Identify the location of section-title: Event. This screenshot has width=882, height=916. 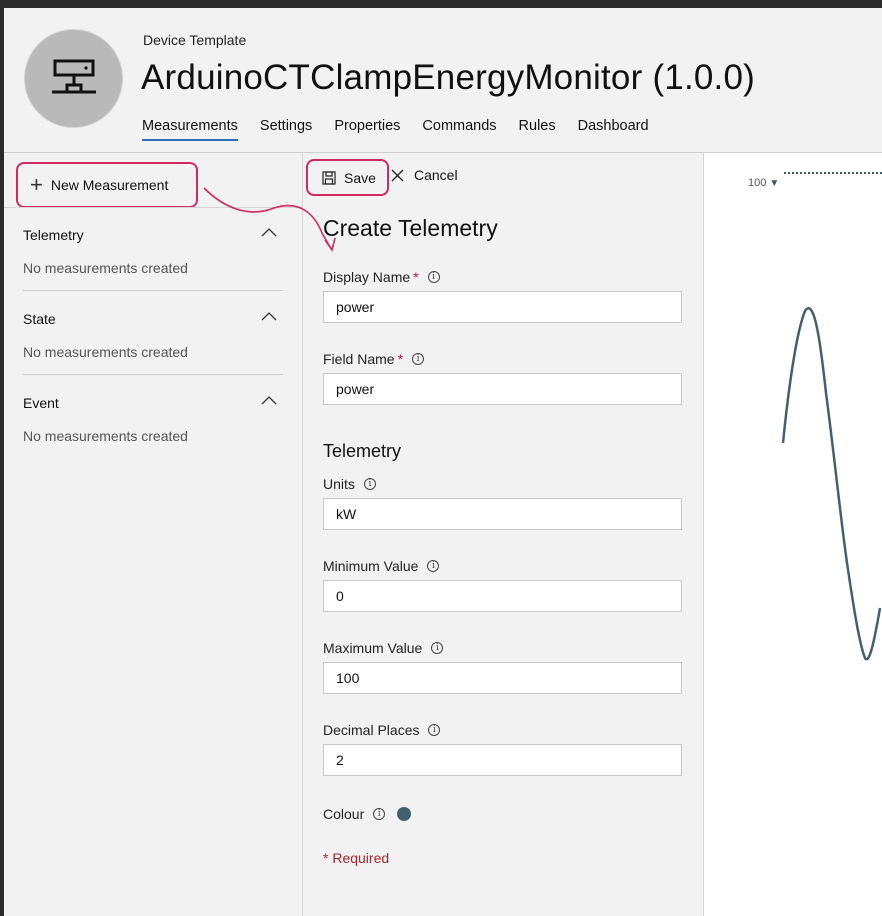
(41, 403).